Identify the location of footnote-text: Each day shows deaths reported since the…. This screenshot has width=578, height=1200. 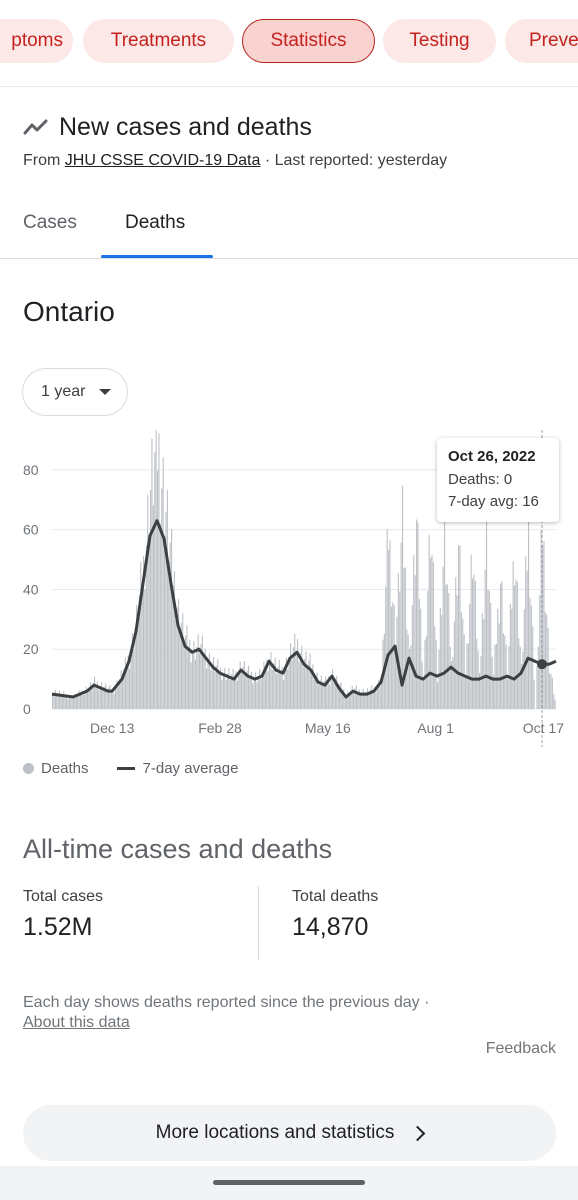
(226, 1002).